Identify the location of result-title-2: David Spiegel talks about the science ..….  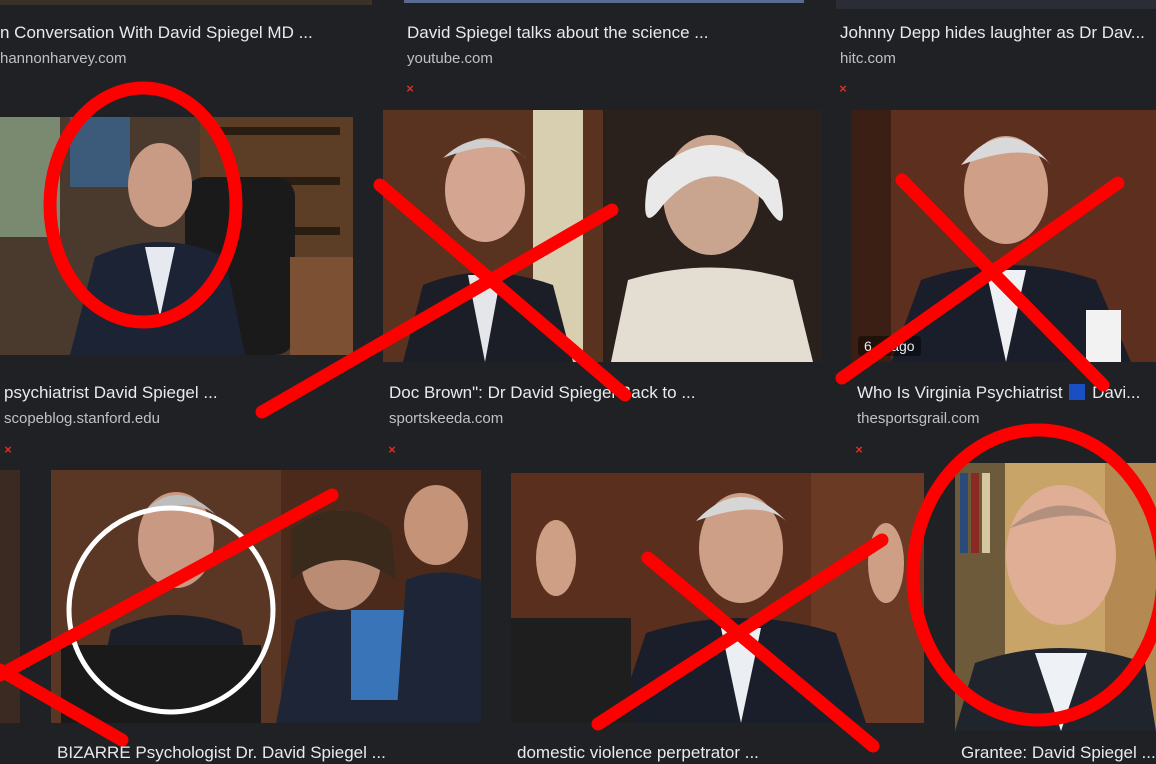
(607, 33).